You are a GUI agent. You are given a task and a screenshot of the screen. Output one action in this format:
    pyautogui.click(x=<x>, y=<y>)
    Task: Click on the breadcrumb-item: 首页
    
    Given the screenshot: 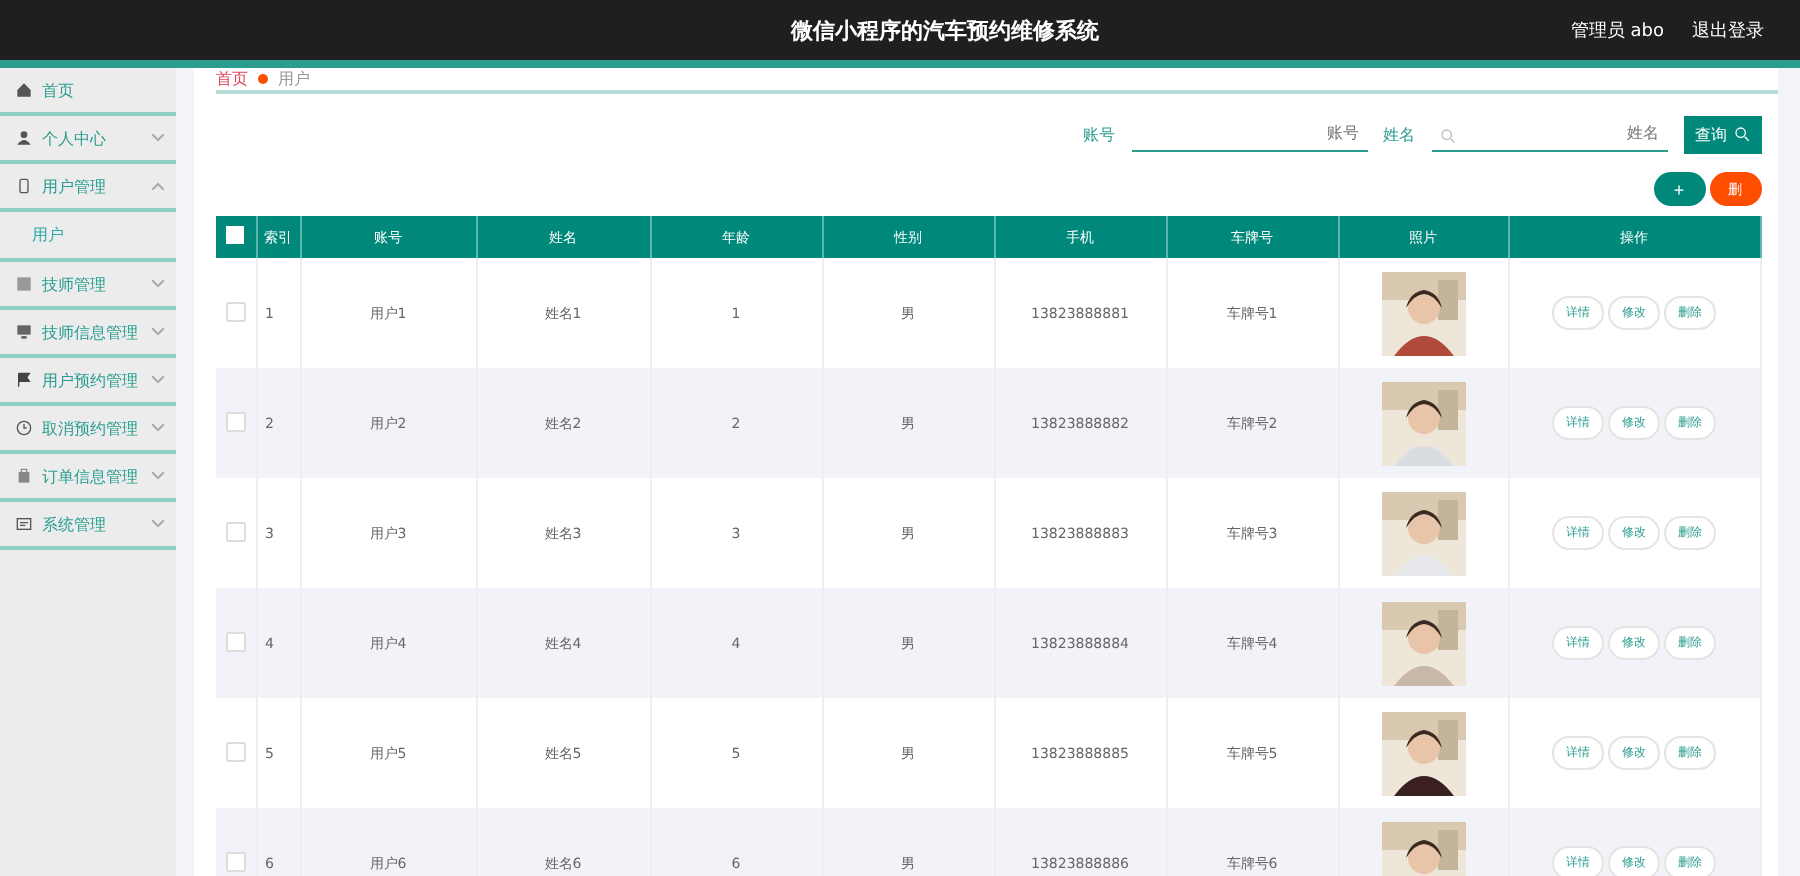 What is the action you would take?
    pyautogui.click(x=232, y=79)
    